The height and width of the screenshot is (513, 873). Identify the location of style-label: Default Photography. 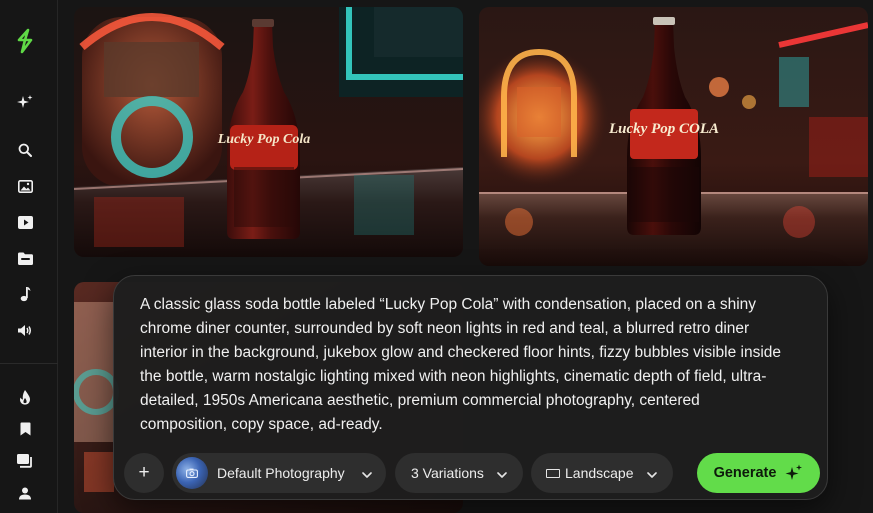
(281, 473).